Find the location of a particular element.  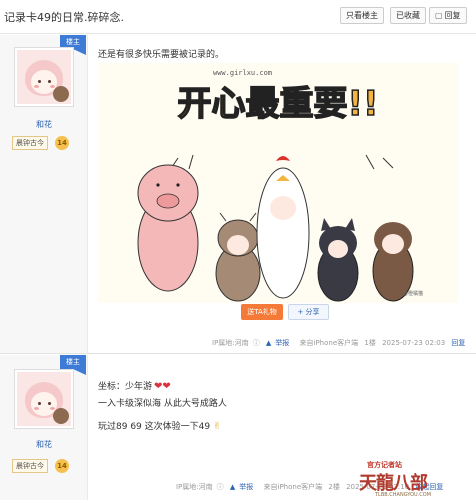

share-button: + 分享 is located at coordinates (308, 312).